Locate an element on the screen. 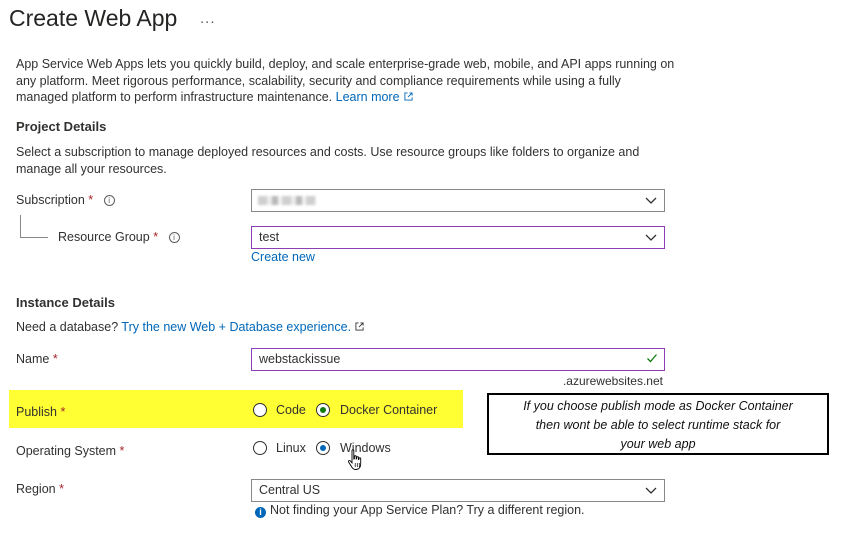 This screenshot has width=858, height=538. os-windows-radio is located at coordinates (323, 448).